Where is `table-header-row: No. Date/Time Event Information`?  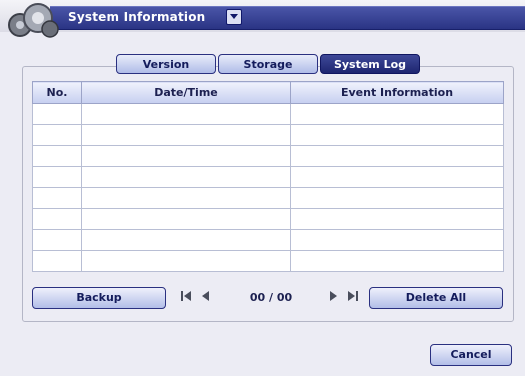
table-header-row: No. Date/Time Event Information is located at coordinates (268, 92).